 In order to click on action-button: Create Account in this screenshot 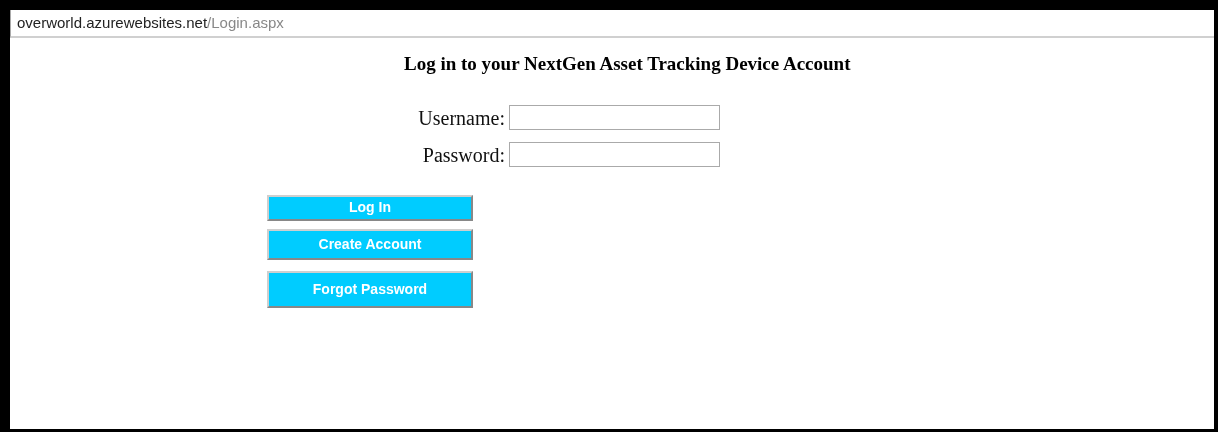, I will do `click(370, 244)`.